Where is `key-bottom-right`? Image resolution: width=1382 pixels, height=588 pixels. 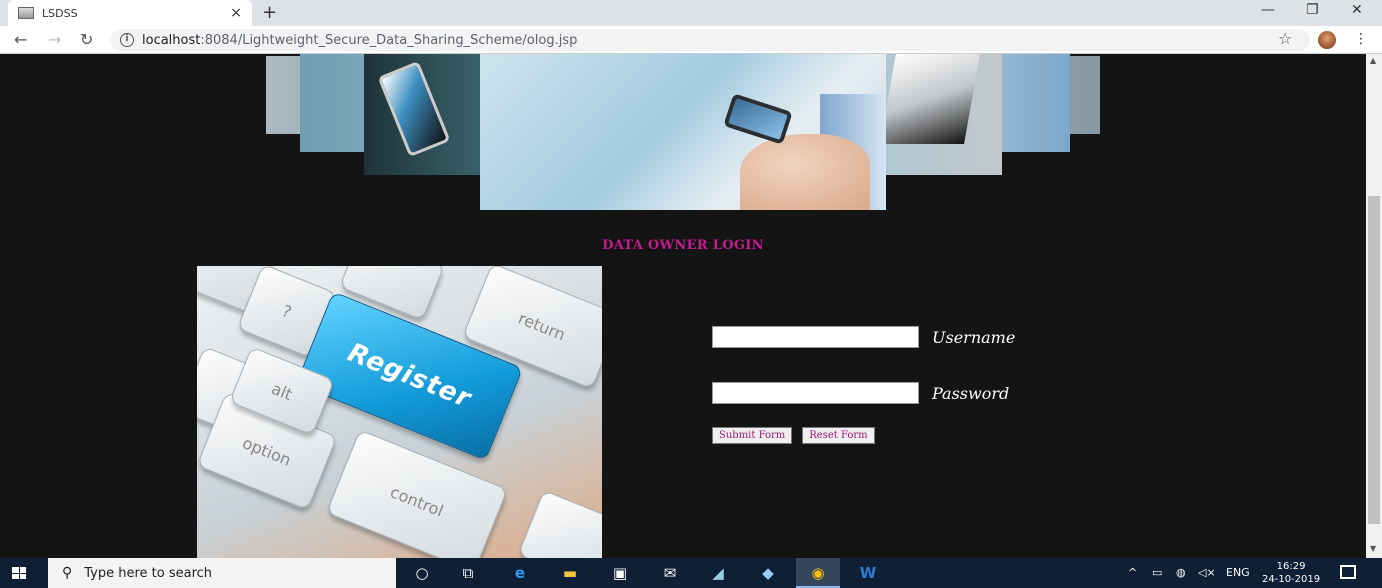
key-bottom-right is located at coordinates (559, 523).